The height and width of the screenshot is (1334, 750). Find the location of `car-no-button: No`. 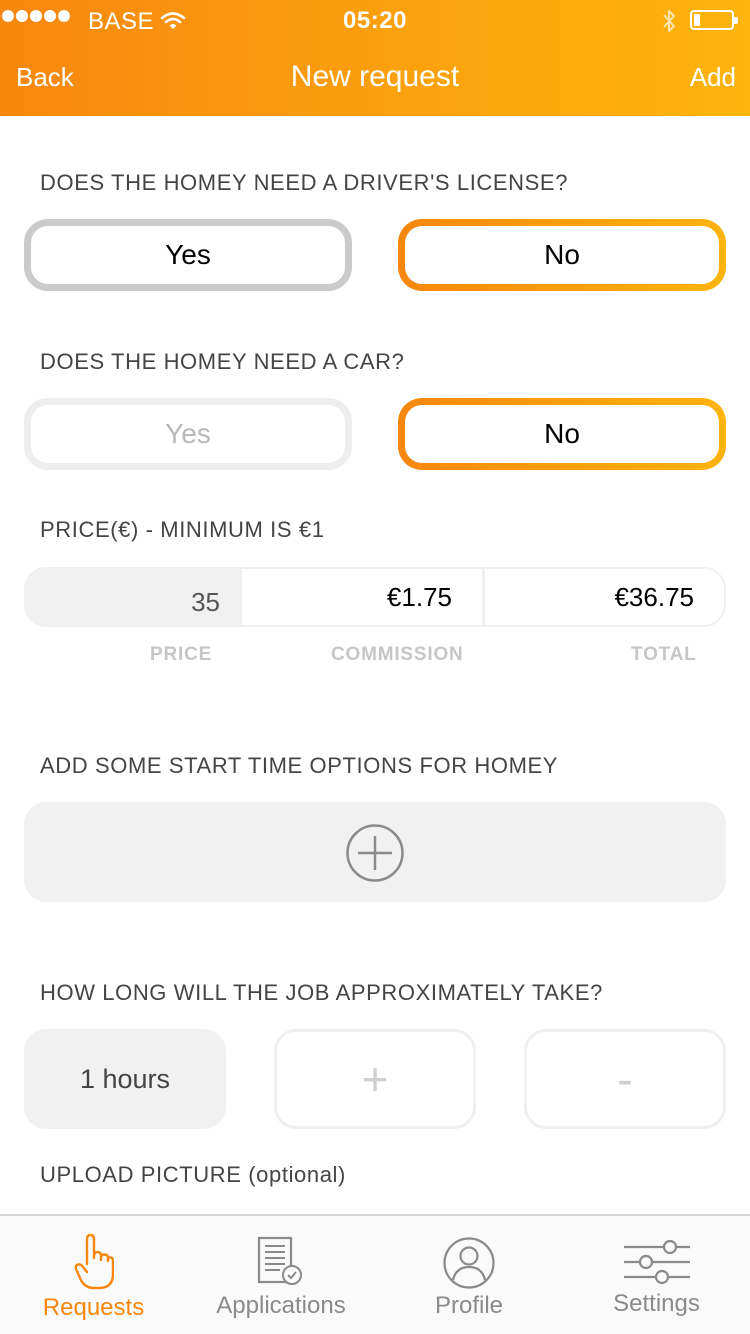

car-no-button: No is located at coordinates (562, 434).